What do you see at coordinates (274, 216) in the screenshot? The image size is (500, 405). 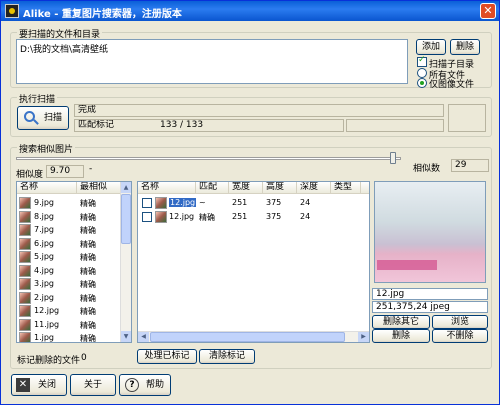 I see `image-height: 375` at bounding box center [274, 216].